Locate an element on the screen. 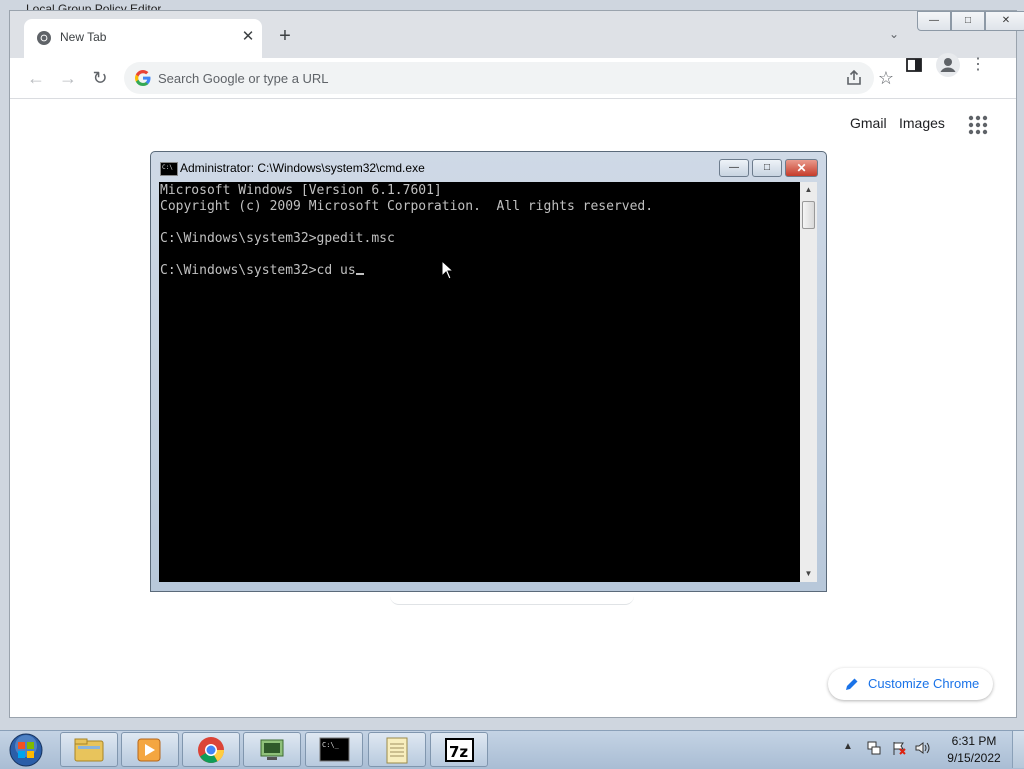  scrollbar-thumb is located at coordinates (808, 215).